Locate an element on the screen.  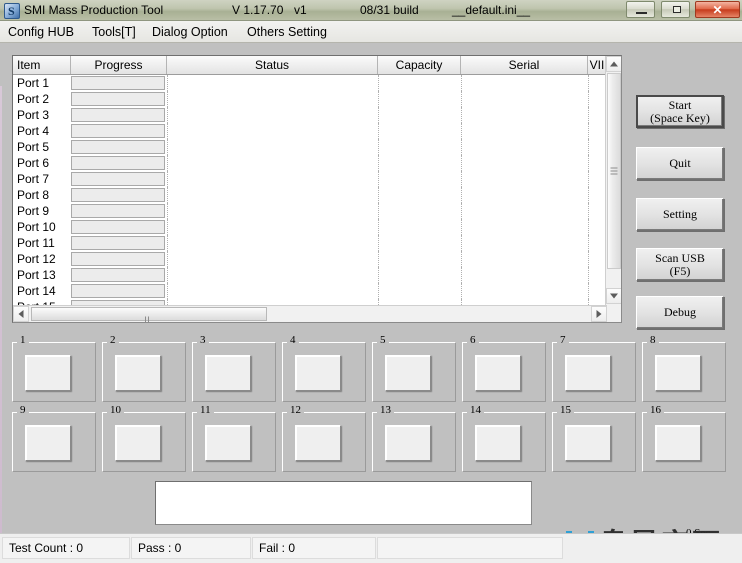
port-indicator-3: 3 is located at coordinates (234, 368).